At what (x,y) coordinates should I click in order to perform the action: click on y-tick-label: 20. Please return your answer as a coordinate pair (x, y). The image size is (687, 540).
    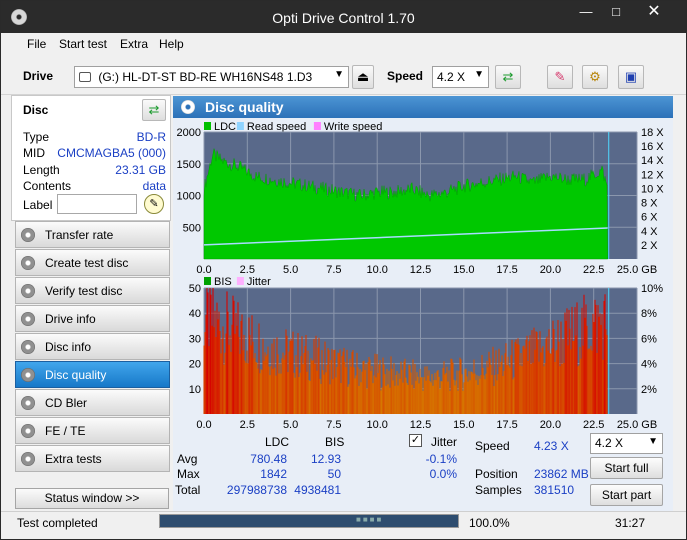
    Looking at the image, I should click on (195, 365).